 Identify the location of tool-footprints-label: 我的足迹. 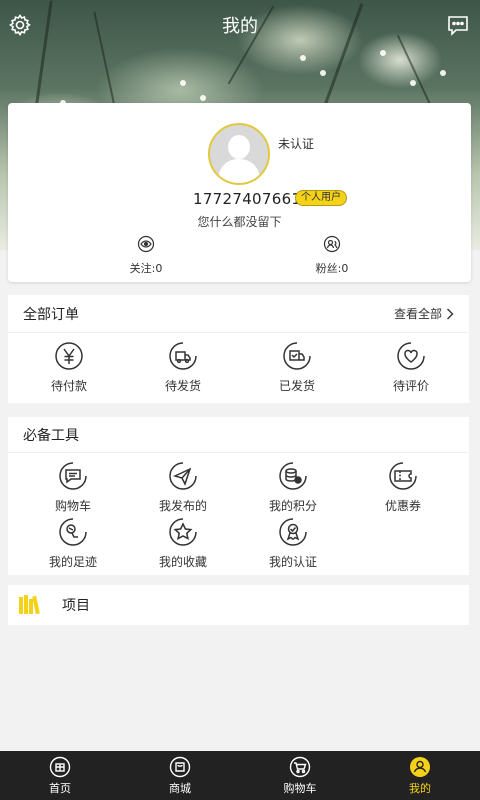
(72, 562).